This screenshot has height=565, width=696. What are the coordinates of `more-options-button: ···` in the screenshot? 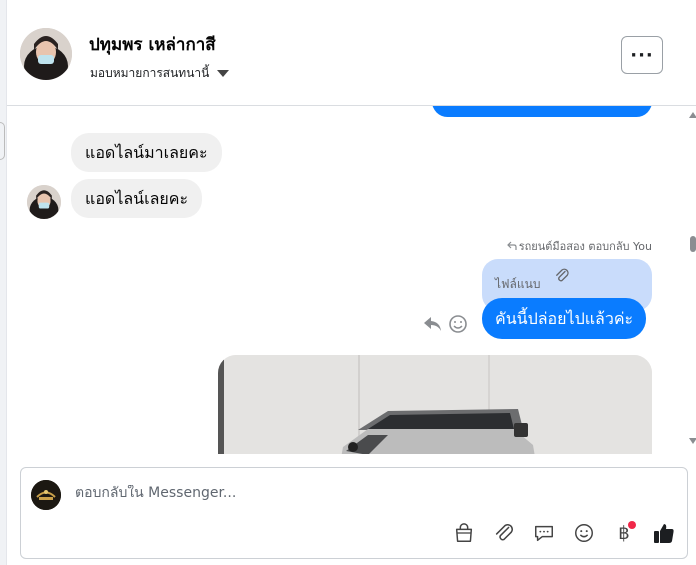 It's located at (642, 55).